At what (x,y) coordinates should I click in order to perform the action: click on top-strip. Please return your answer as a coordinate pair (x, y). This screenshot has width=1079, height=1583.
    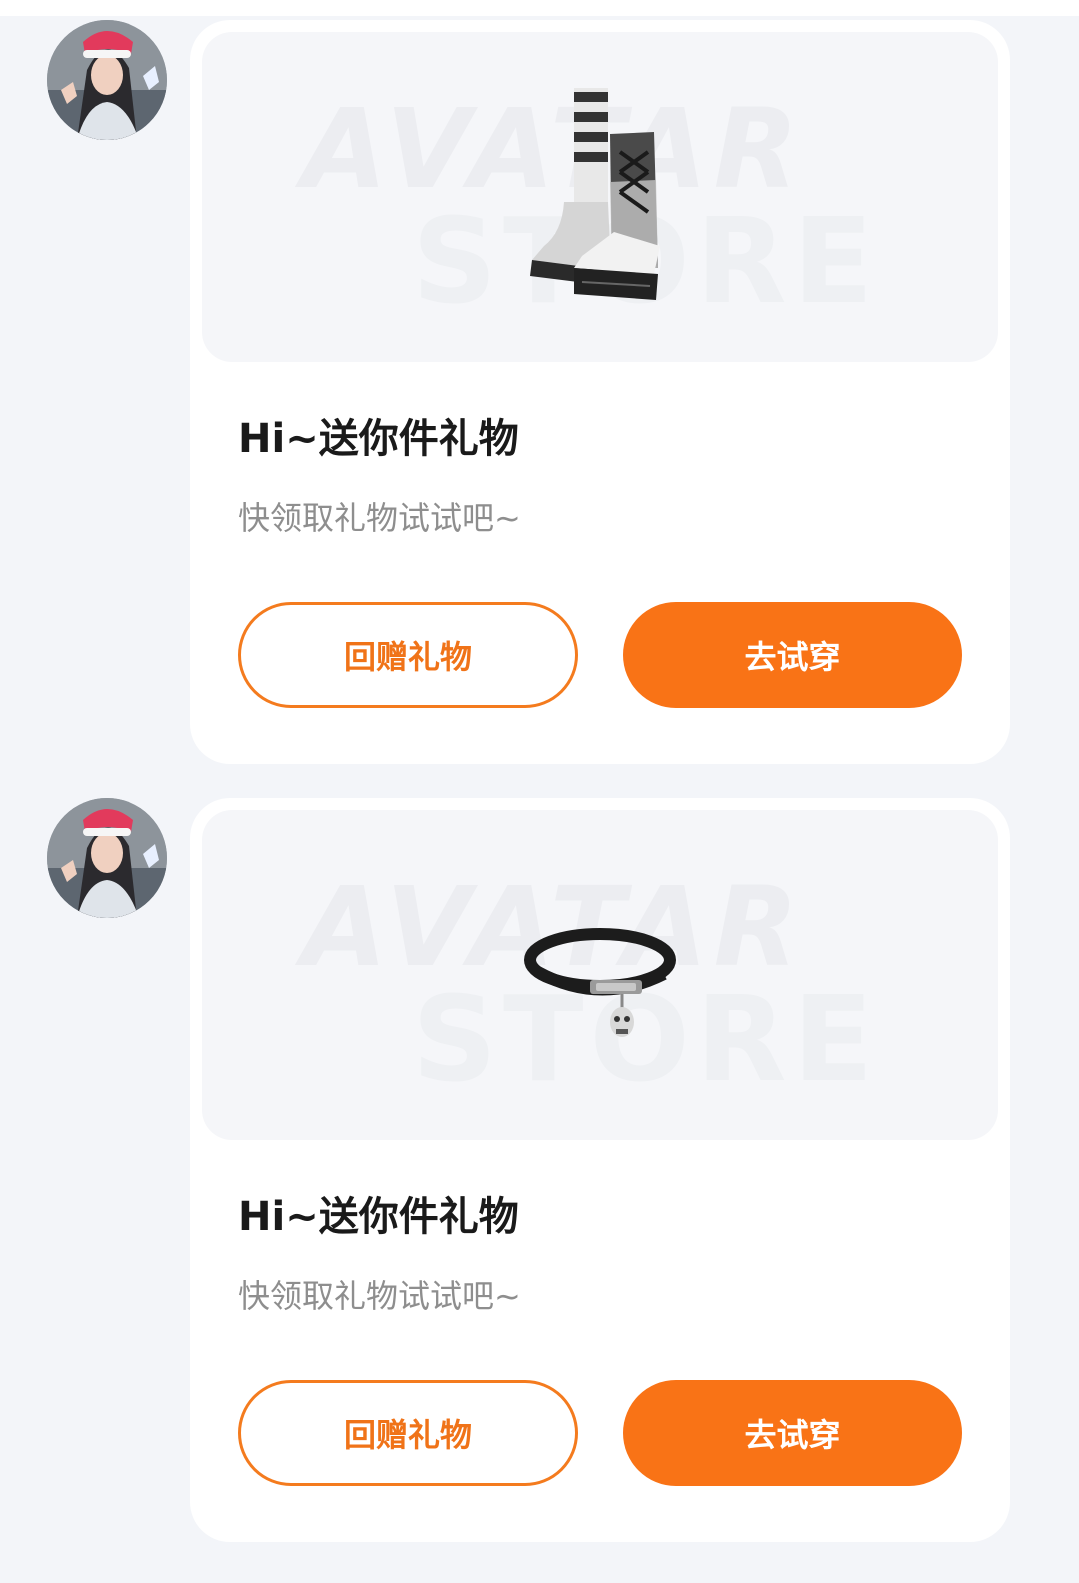
    Looking at the image, I should click on (539, 8).